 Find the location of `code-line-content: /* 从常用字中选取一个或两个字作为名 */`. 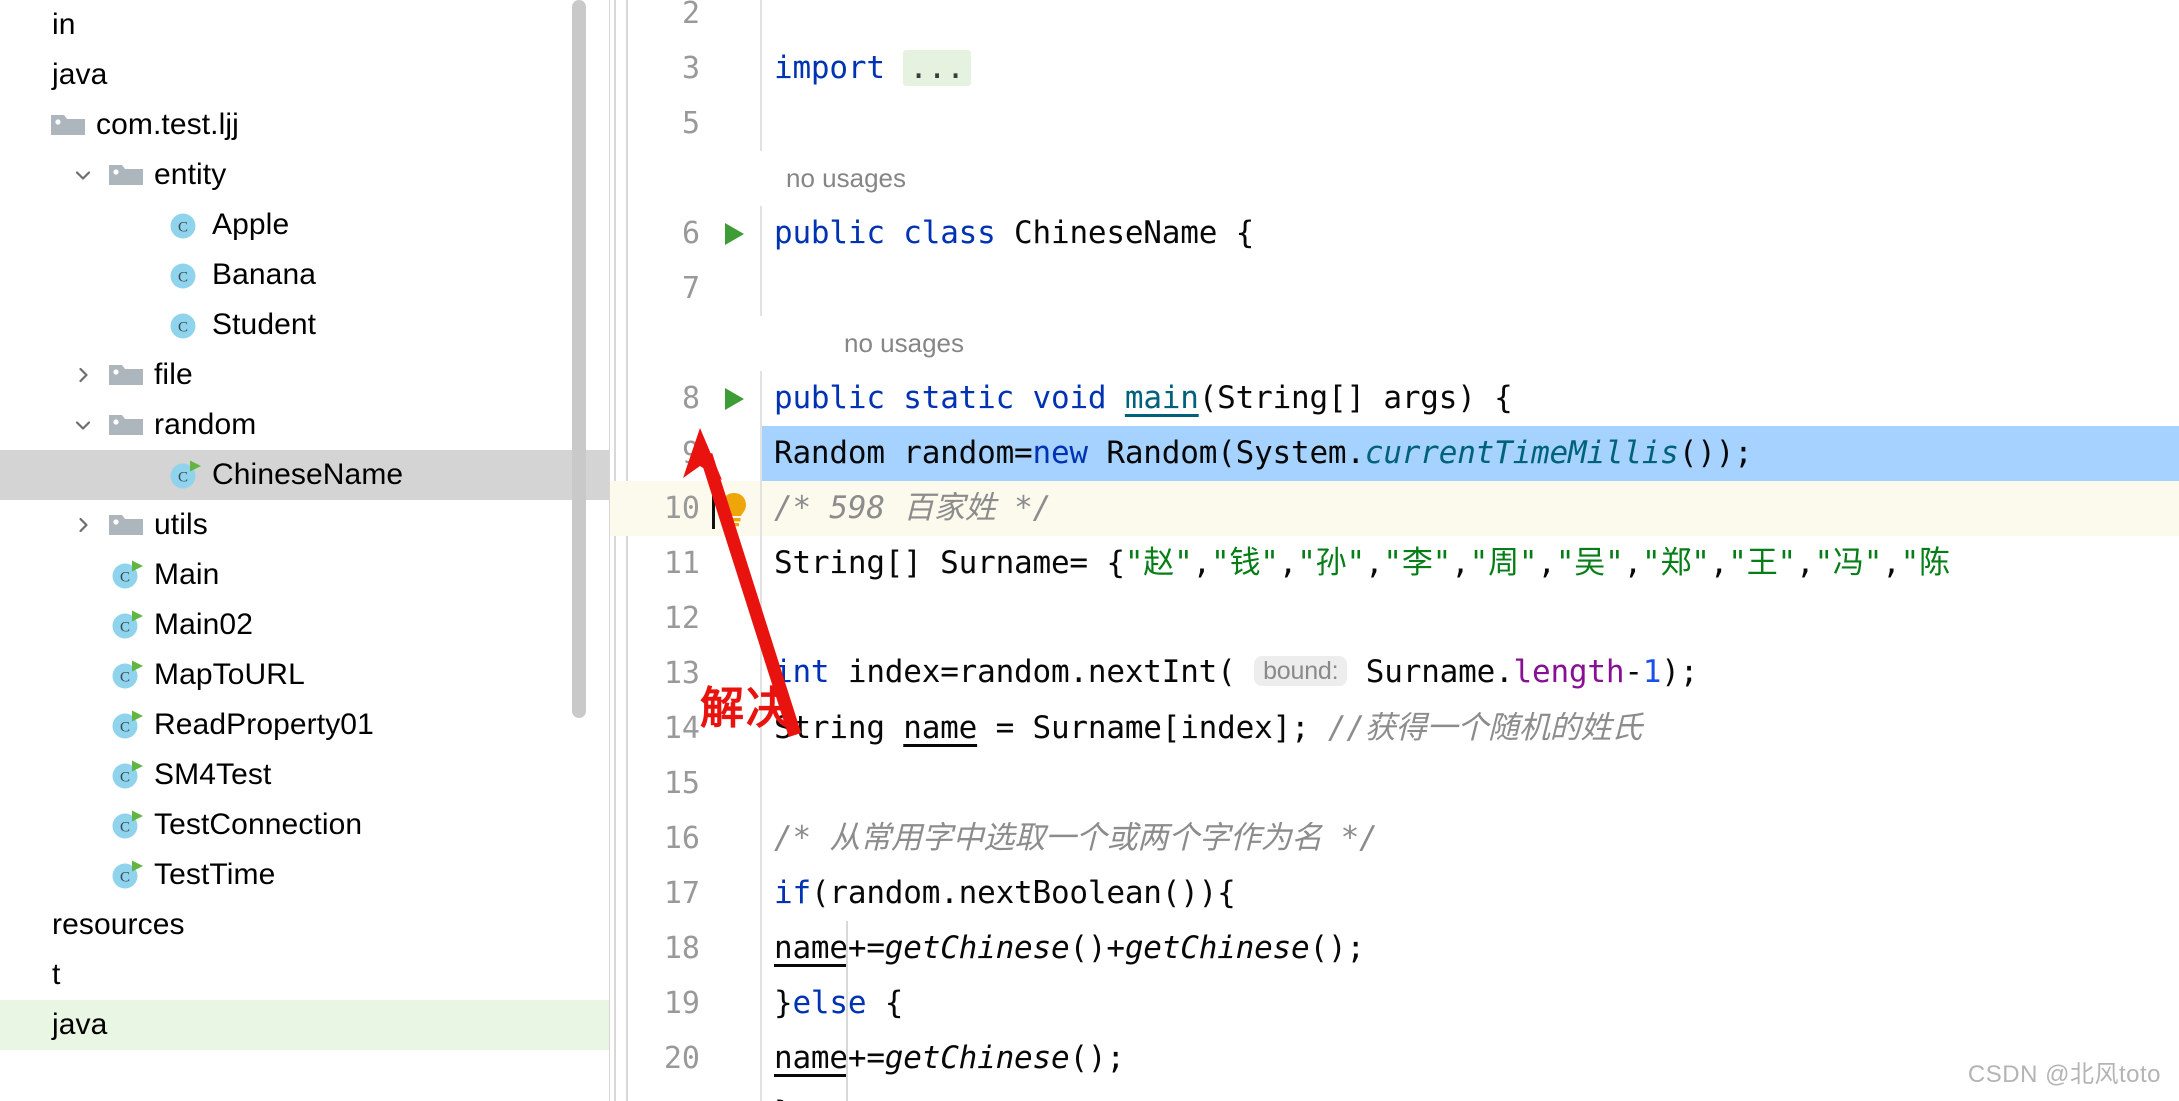

code-line-content: /* 从常用字中选取一个或两个字作为名 */ is located at coordinates (1470, 838).